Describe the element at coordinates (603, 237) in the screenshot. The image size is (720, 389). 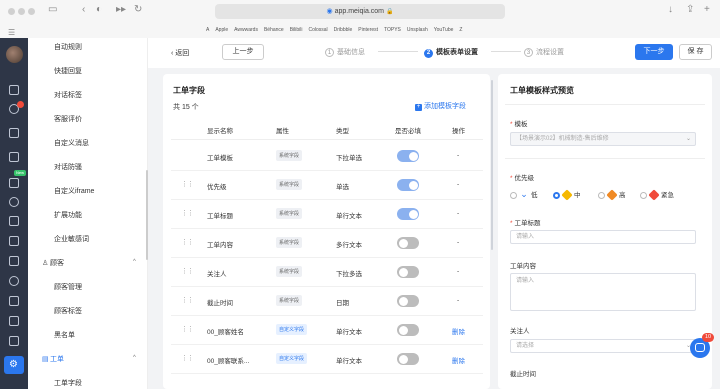
I see `title-input: 请输入` at that location.